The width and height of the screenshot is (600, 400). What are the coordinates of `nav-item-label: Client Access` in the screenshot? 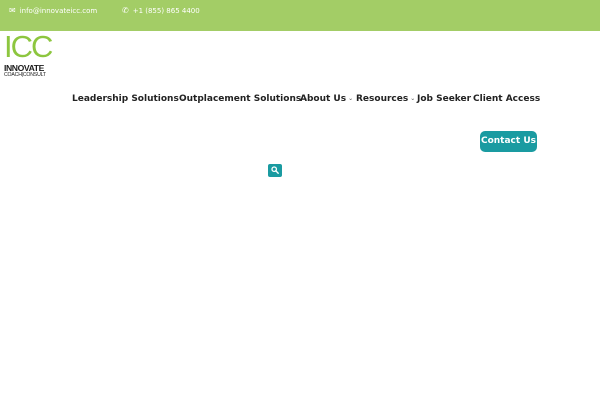 It's located at (507, 99).